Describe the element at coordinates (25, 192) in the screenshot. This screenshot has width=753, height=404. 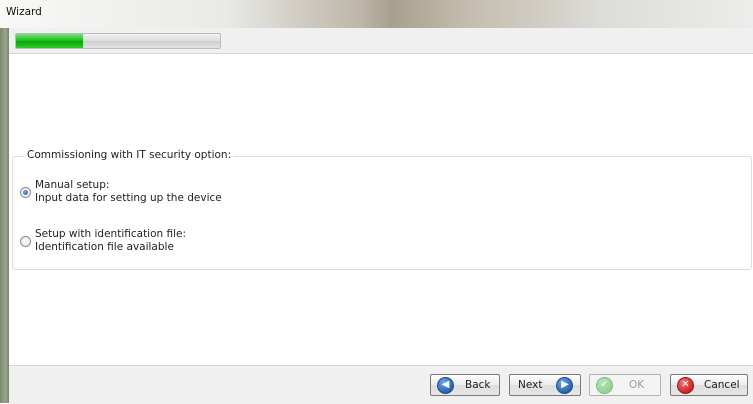
I see `manual-setup-radio` at that location.